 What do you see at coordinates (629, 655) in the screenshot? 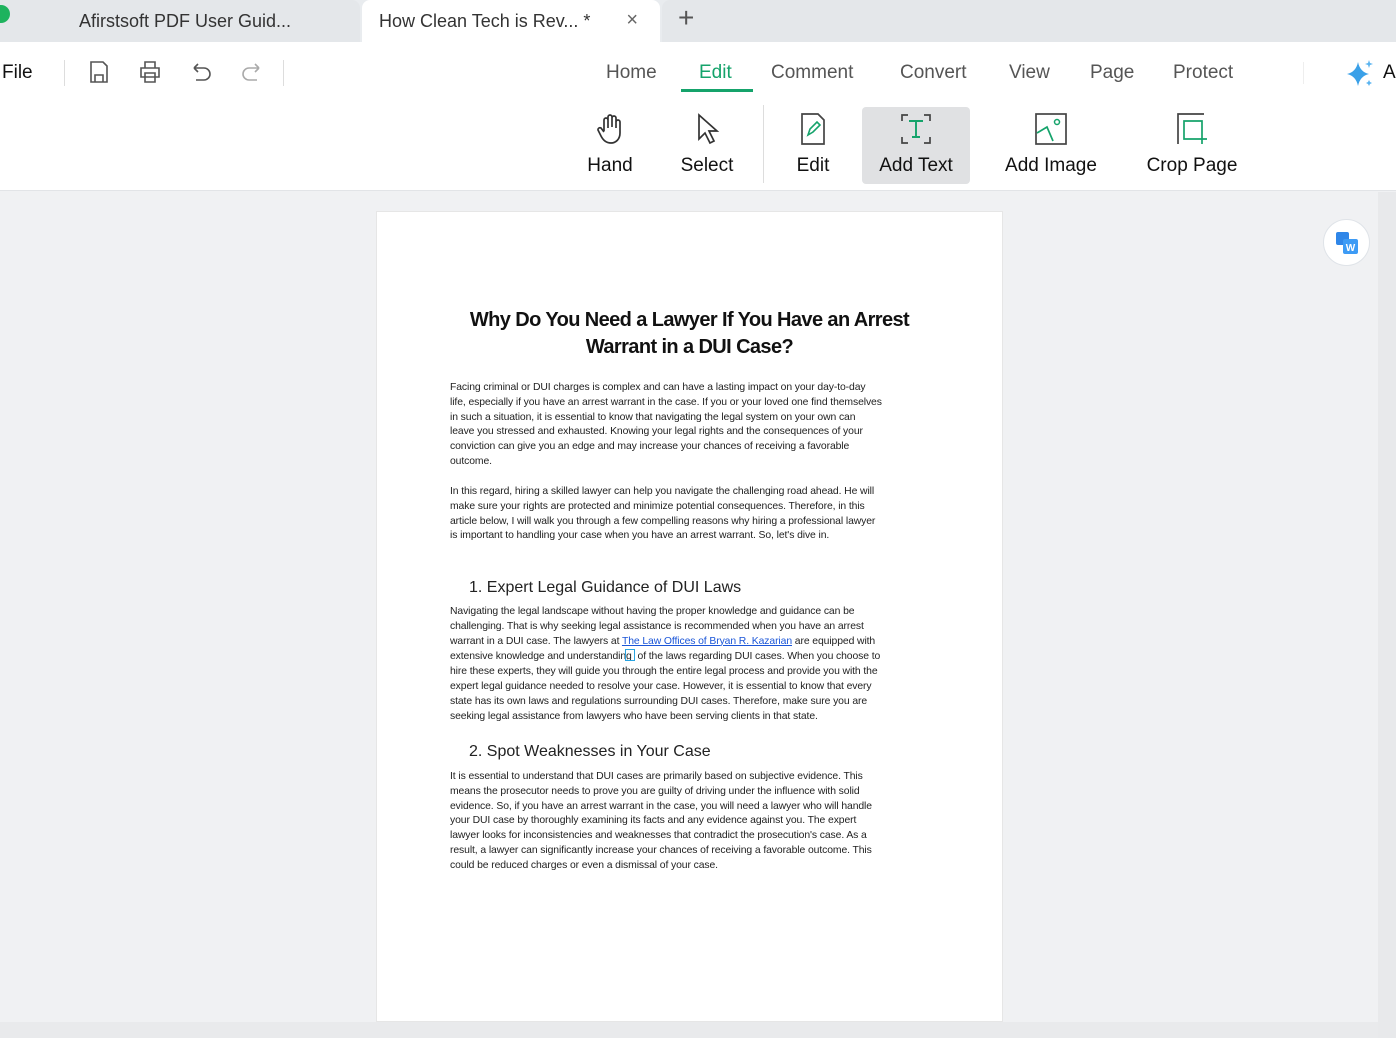
I see `text-cursor` at bounding box center [629, 655].